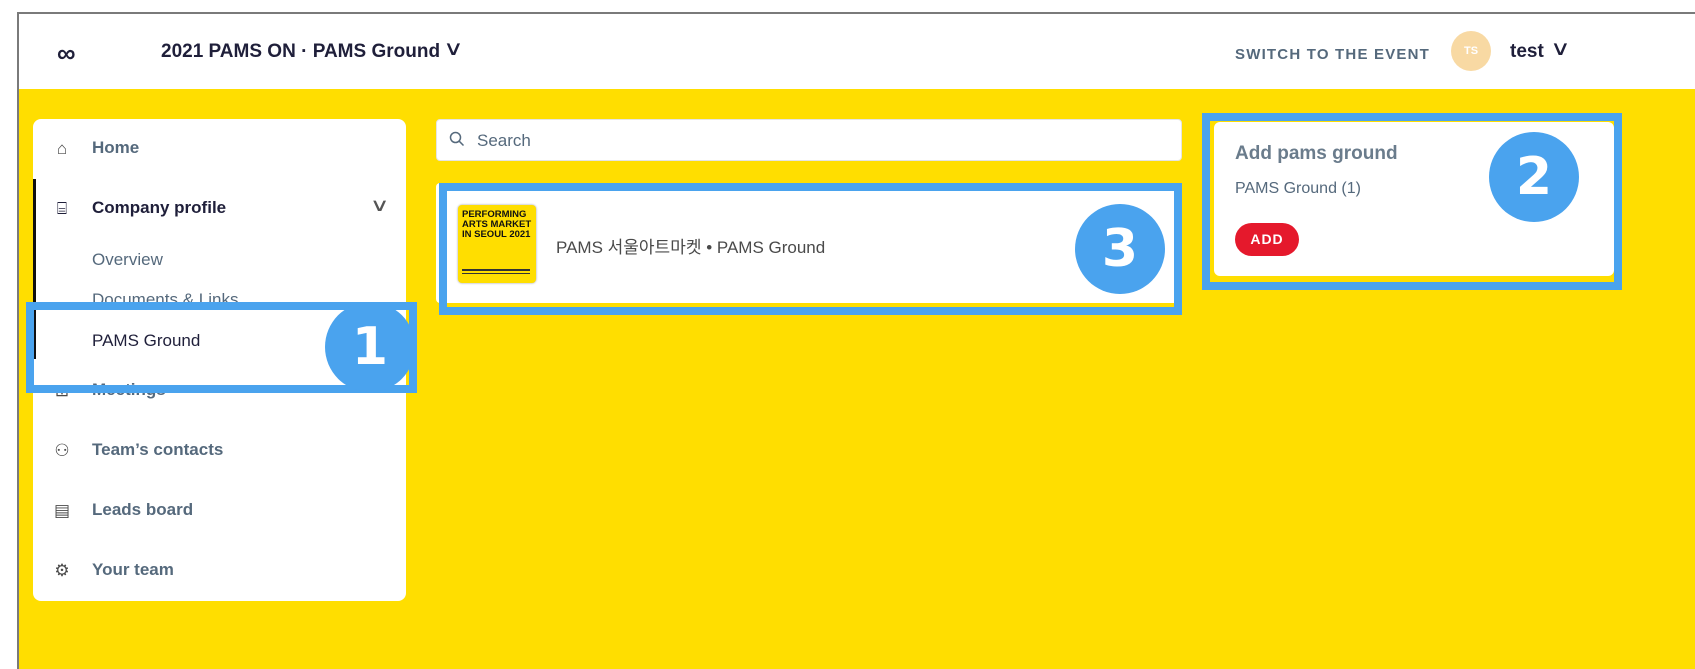 Image resolution: width=1695 pixels, height=669 pixels. I want to click on sidebar-item-label: Leads board, so click(143, 509).